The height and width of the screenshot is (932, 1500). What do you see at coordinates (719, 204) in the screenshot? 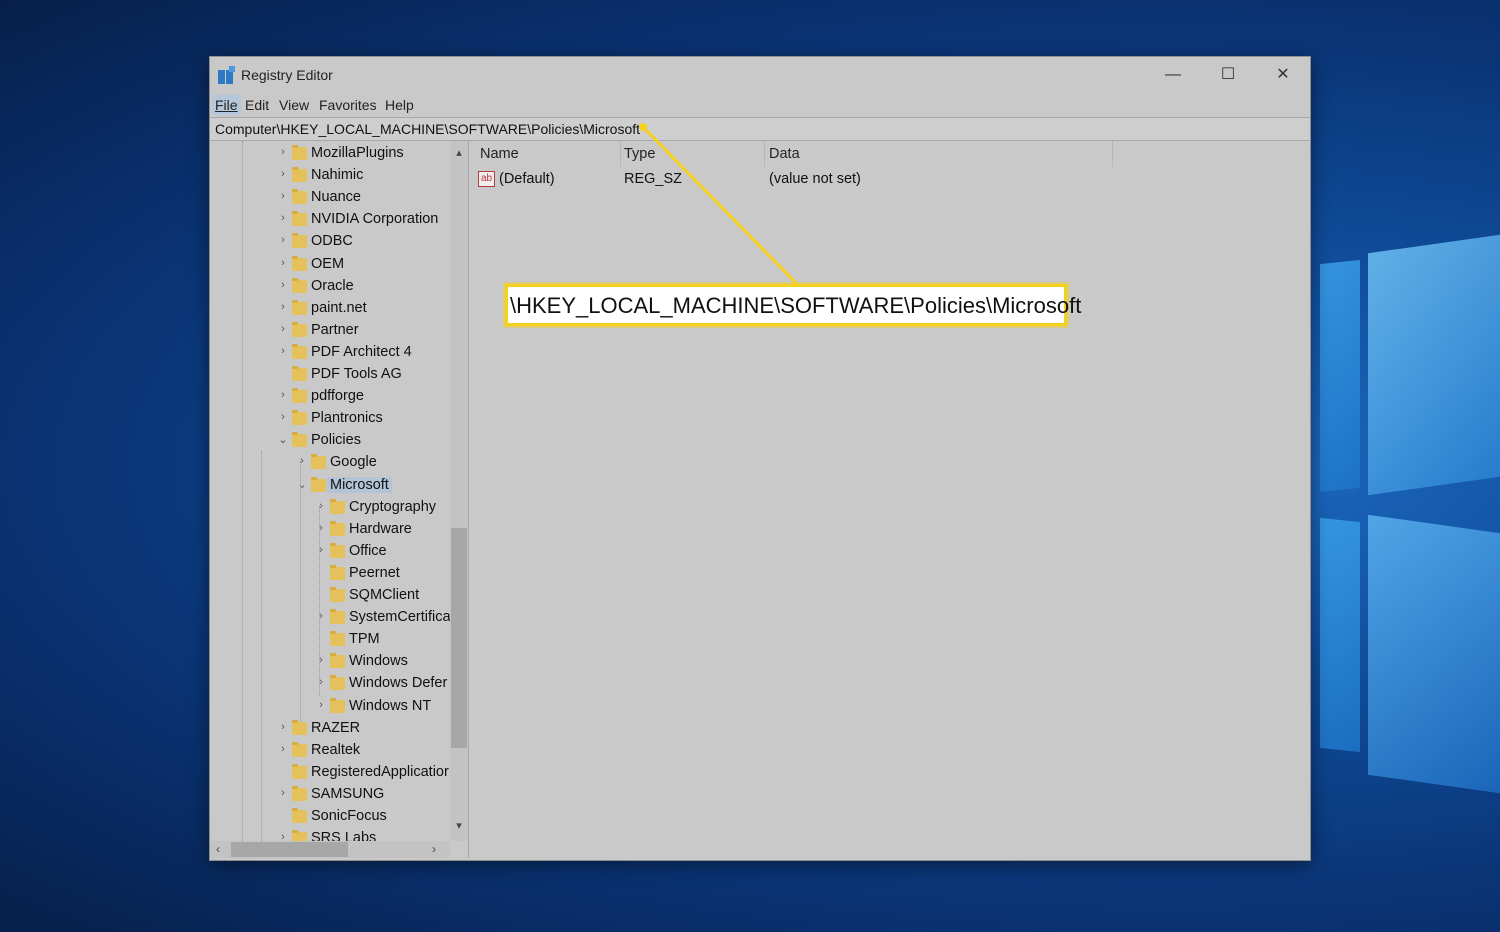
I see `callout-arrow` at bounding box center [719, 204].